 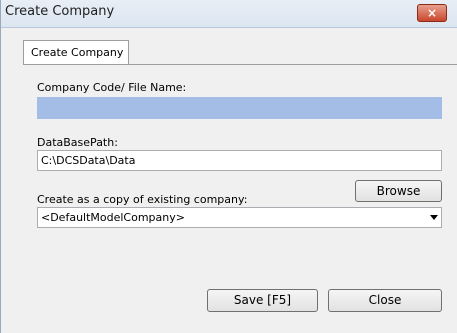 What do you see at coordinates (142, 199) in the screenshot?
I see `copy-company-label: Create as a copy of existing company:` at bounding box center [142, 199].